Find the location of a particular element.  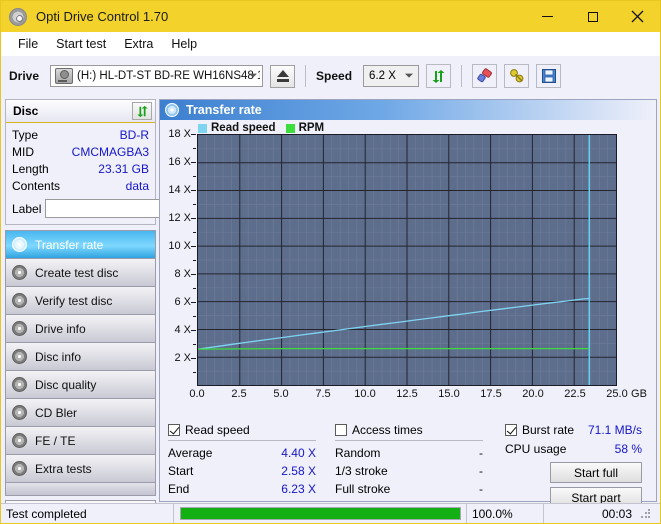

save-button is located at coordinates (549, 76).